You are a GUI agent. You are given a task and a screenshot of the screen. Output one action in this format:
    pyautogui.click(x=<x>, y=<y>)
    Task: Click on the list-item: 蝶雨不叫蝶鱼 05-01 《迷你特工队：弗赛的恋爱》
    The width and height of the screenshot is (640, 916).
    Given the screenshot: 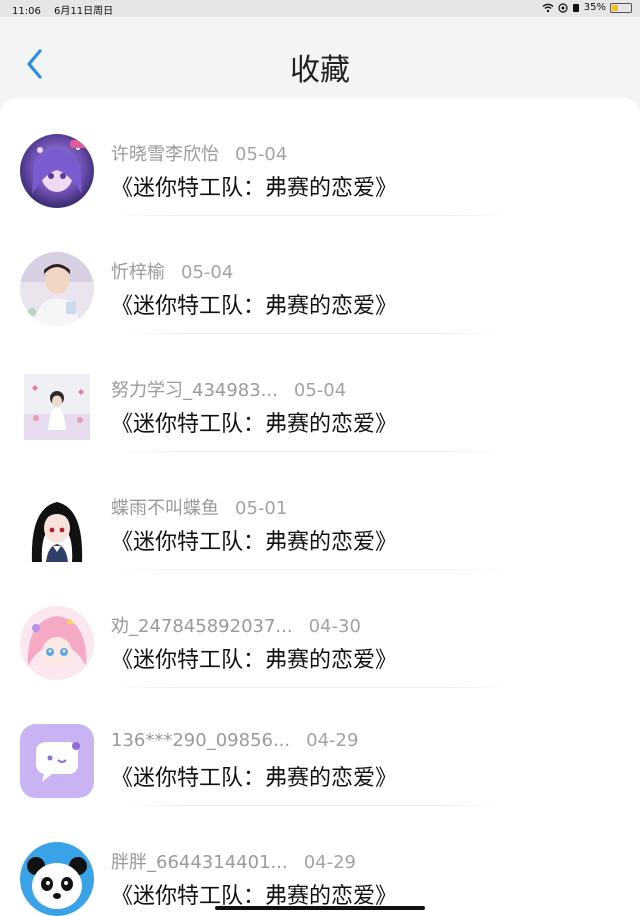 What is the action you would take?
    pyautogui.click(x=320, y=511)
    